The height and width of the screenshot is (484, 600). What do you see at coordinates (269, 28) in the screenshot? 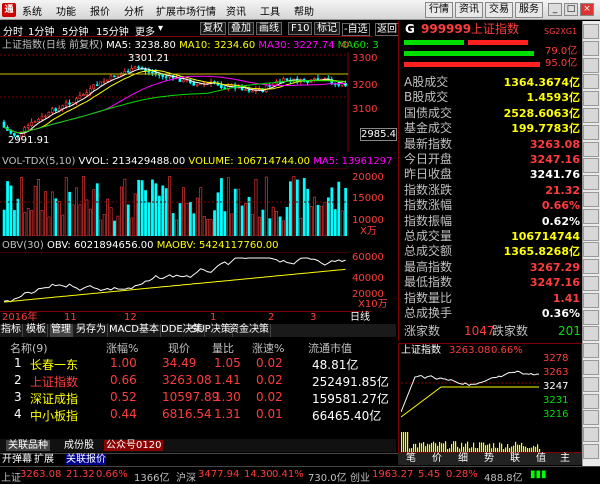
I see `draw-button: 画线` at bounding box center [269, 28].